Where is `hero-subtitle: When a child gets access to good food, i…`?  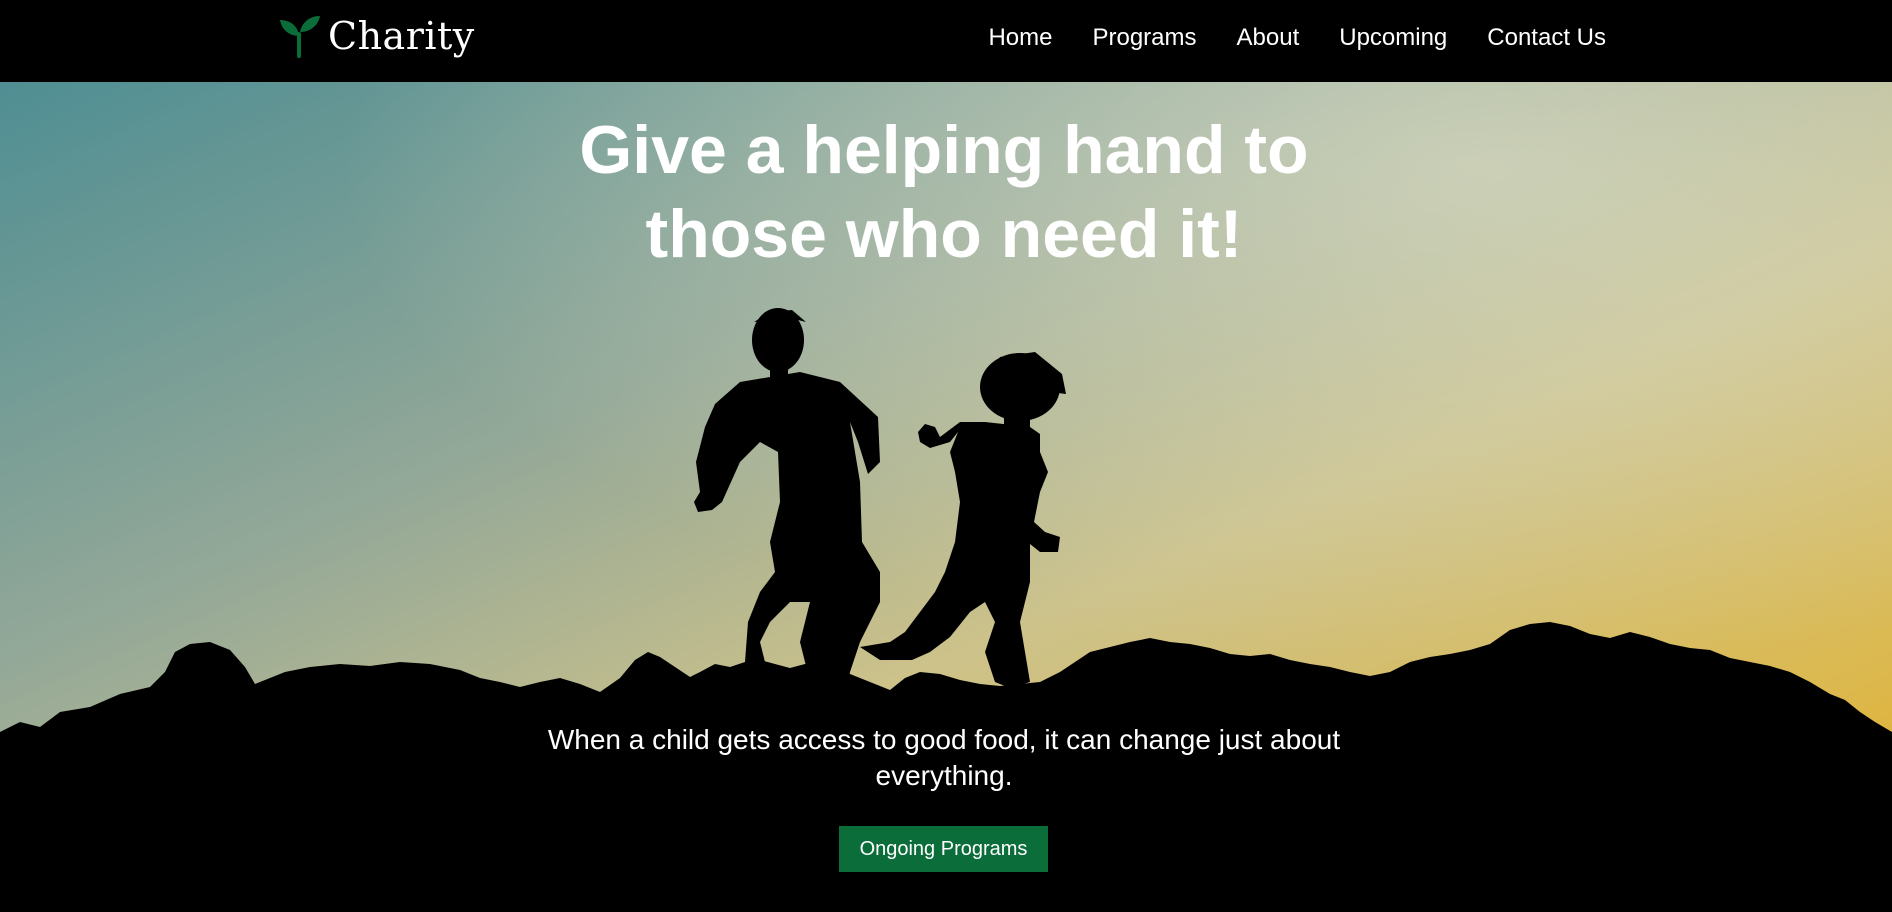 hero-subtitle: When a child gets access to good food, i… is located at coordinates (944, 757).